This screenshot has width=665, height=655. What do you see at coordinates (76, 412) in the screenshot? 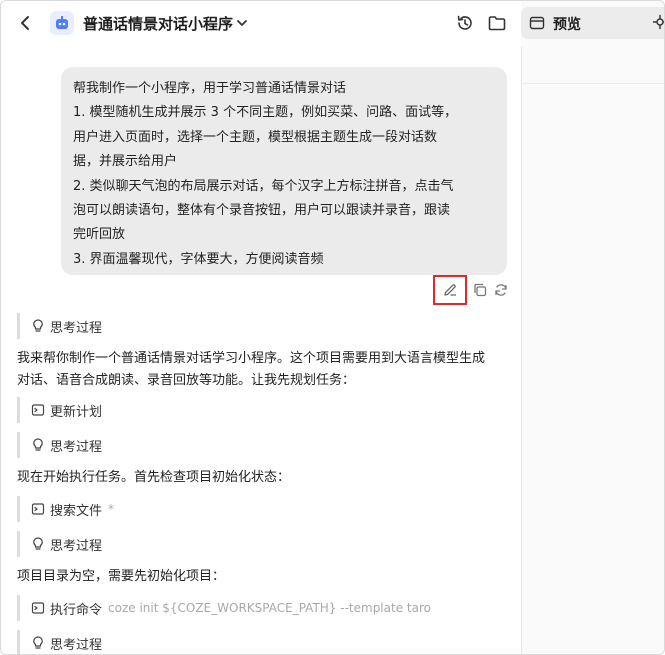
I see `step-label: 更新计划` at bounding box center [76, 412].